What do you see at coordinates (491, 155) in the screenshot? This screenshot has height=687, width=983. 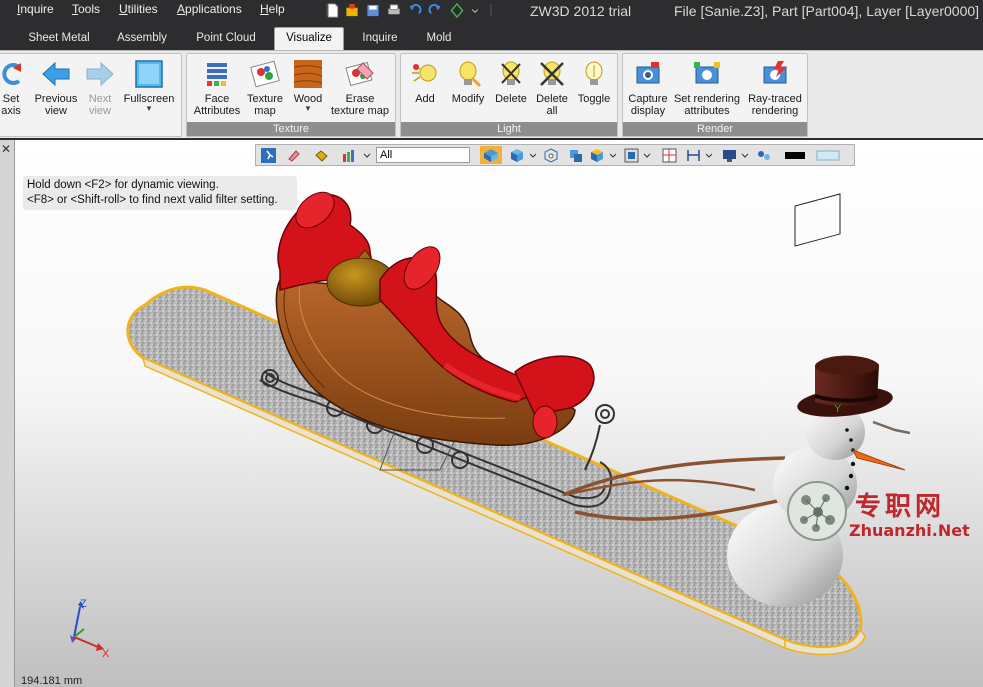 I see `shaded-cube-icon` at bounding box center [491, 155].